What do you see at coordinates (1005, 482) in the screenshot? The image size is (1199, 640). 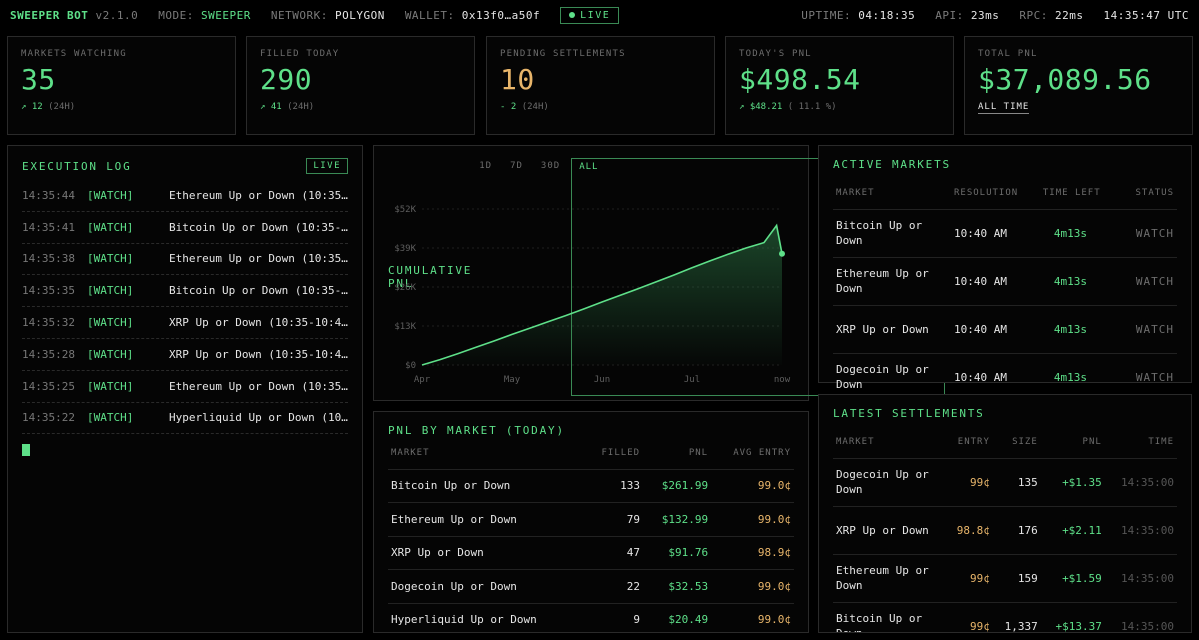 I see `table-row: Dogecoin Up or Down 99¢ 135 +$1.35 14:35:00` at bounding box center [1005, 482].